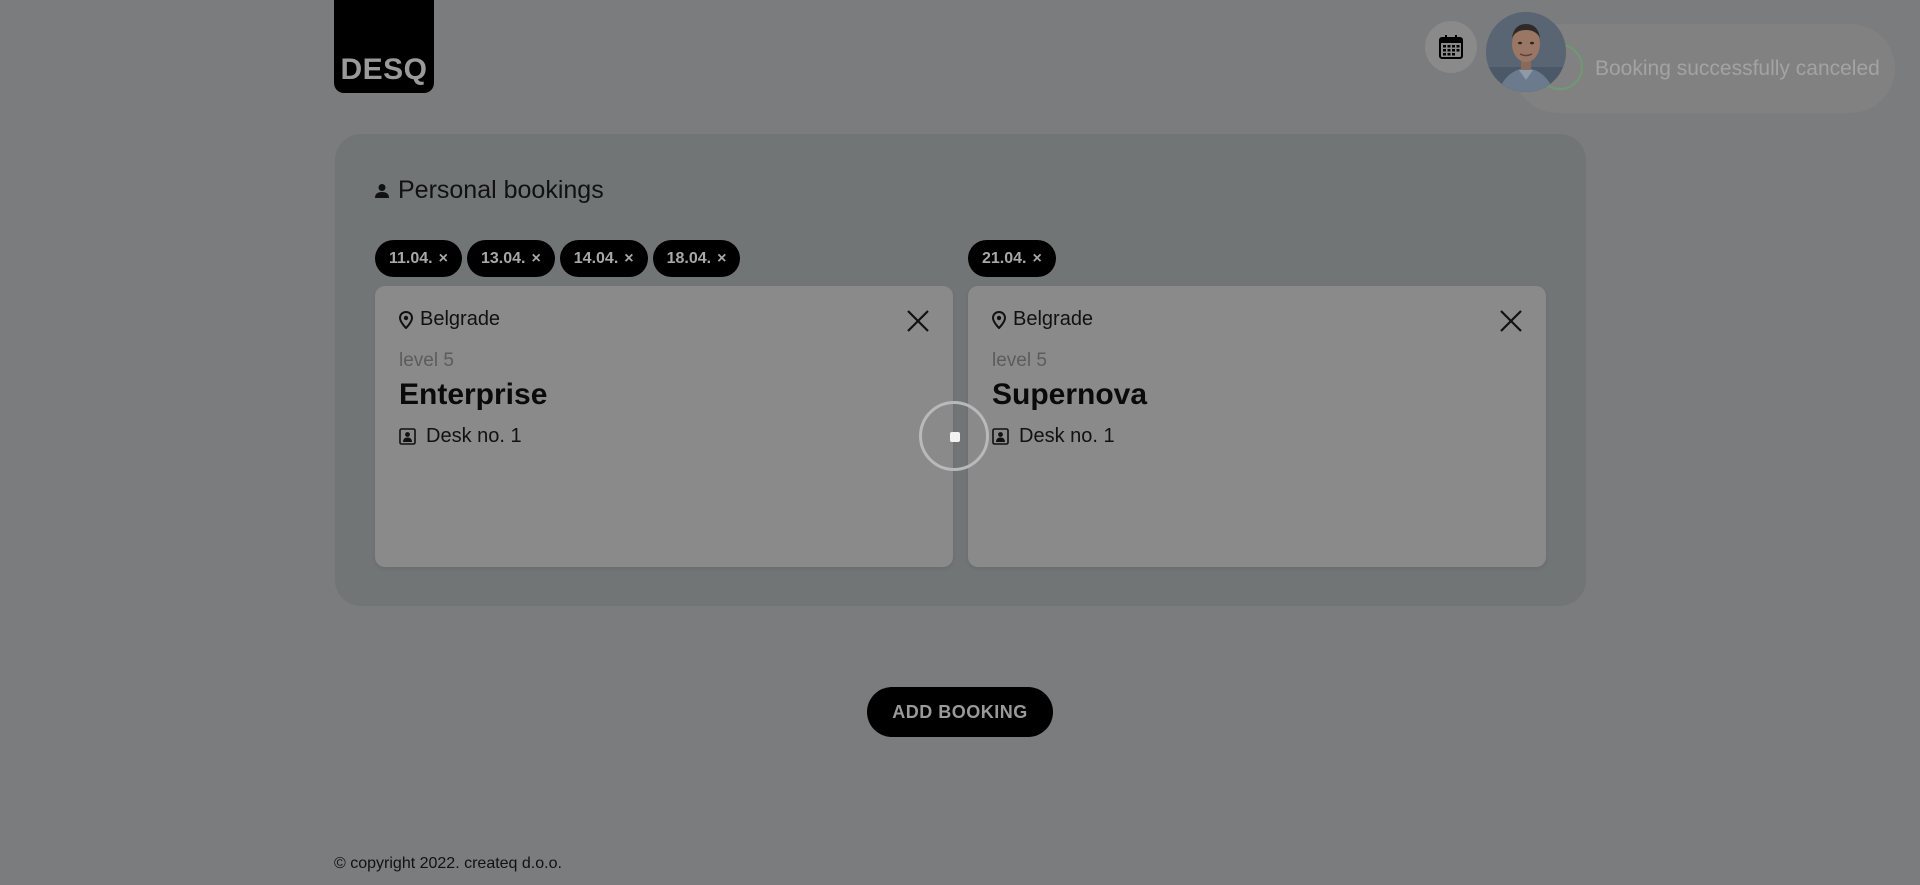 This screenshot has height=885, width=1920. What do you see at coordinates (1070, 394) in the screenshot?
I see `room-name: Supernova` at bounding box center [1070, 394].